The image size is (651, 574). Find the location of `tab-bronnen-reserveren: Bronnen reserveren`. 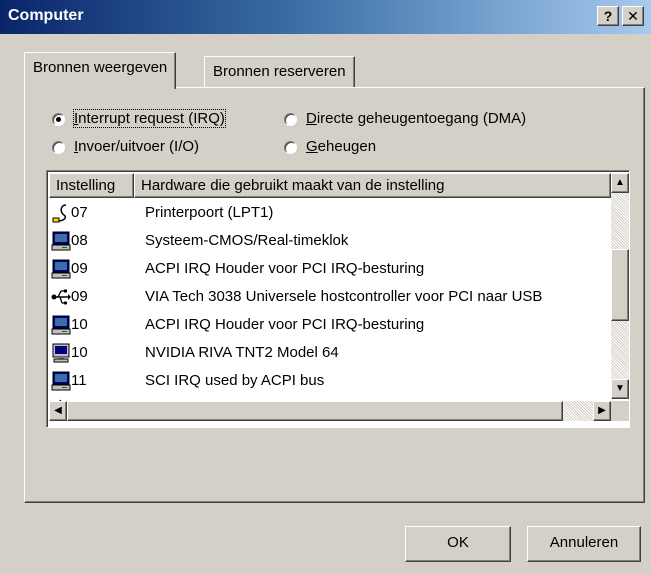

tab-bronnen-reserveren: Bronnen reserveren is located at coordinates (279, 72).